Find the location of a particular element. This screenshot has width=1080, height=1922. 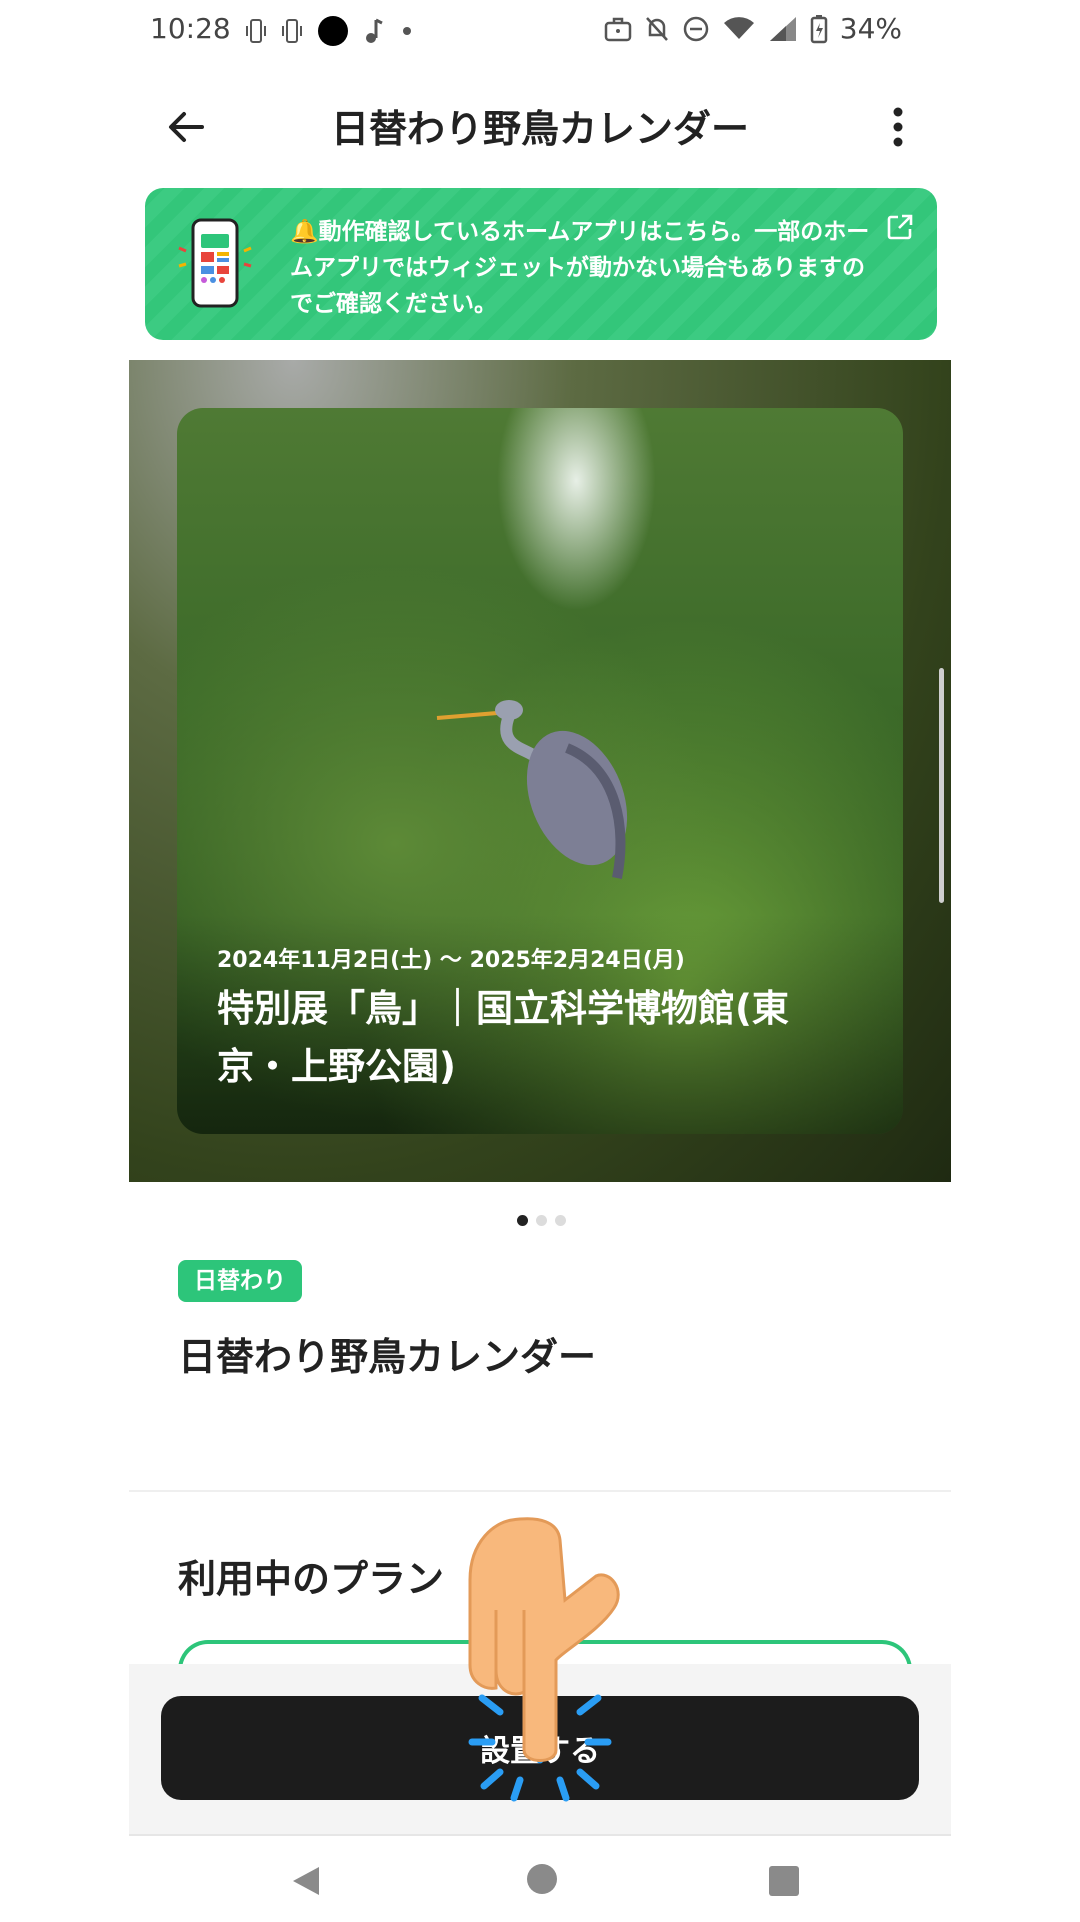

install-button: 設置する is located at coordinates (540, 1748).